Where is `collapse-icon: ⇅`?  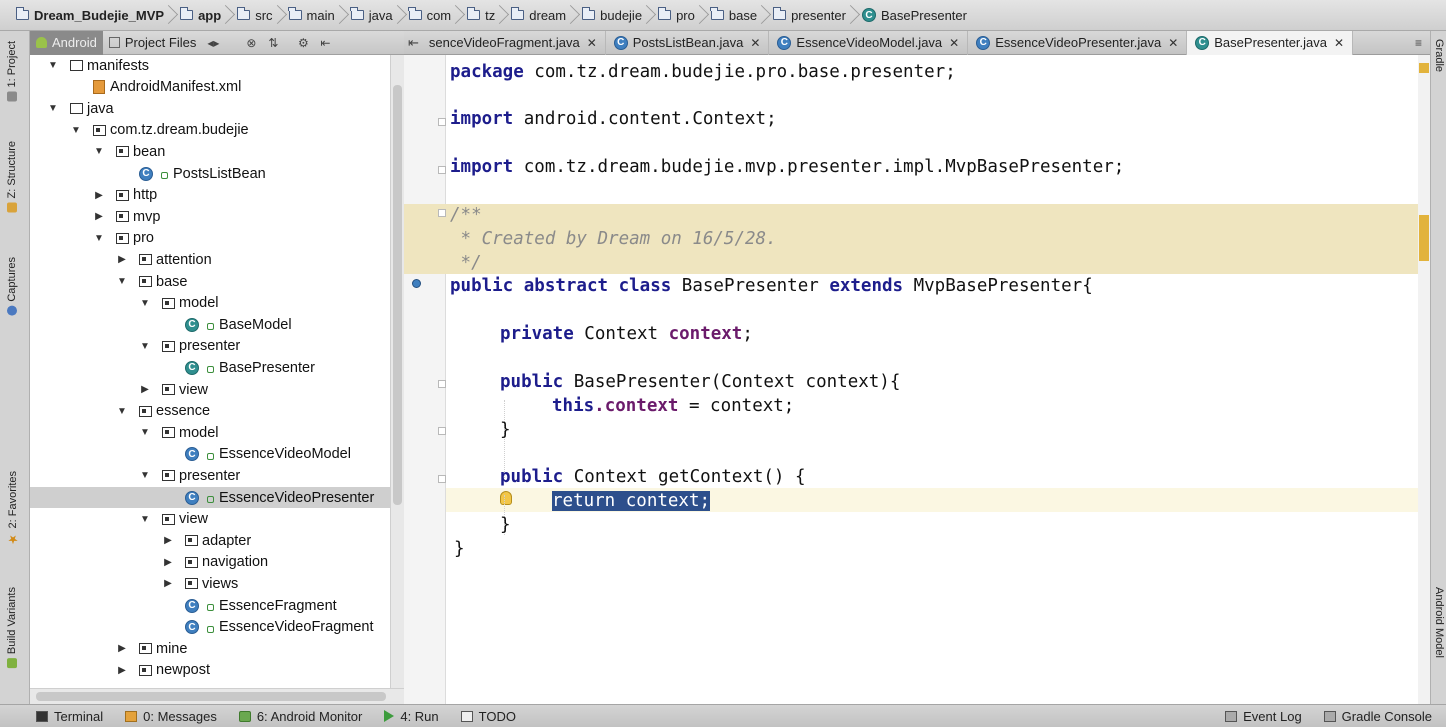 collapse-icon: ⇅ is located at coordinates (273, 43).